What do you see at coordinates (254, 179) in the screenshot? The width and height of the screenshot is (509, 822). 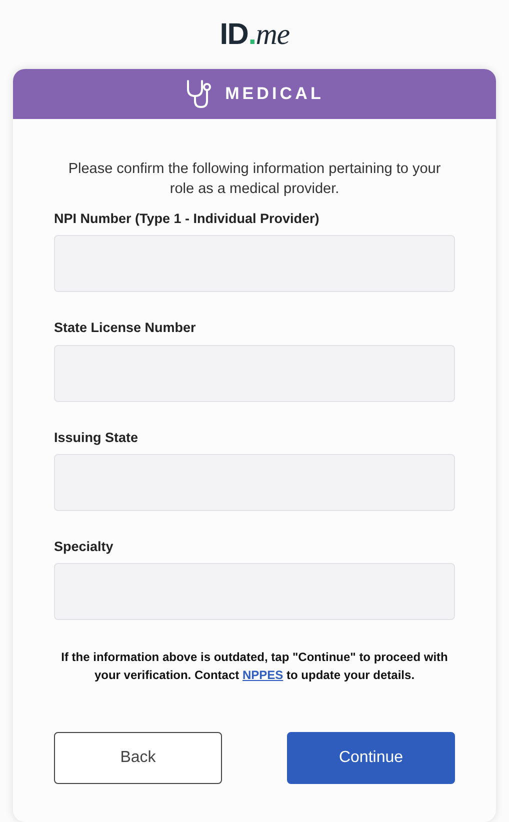 I see `intro-text: Please confirm the following information pertaining to your role as a medical provider.` at bounding box center [254, 179].